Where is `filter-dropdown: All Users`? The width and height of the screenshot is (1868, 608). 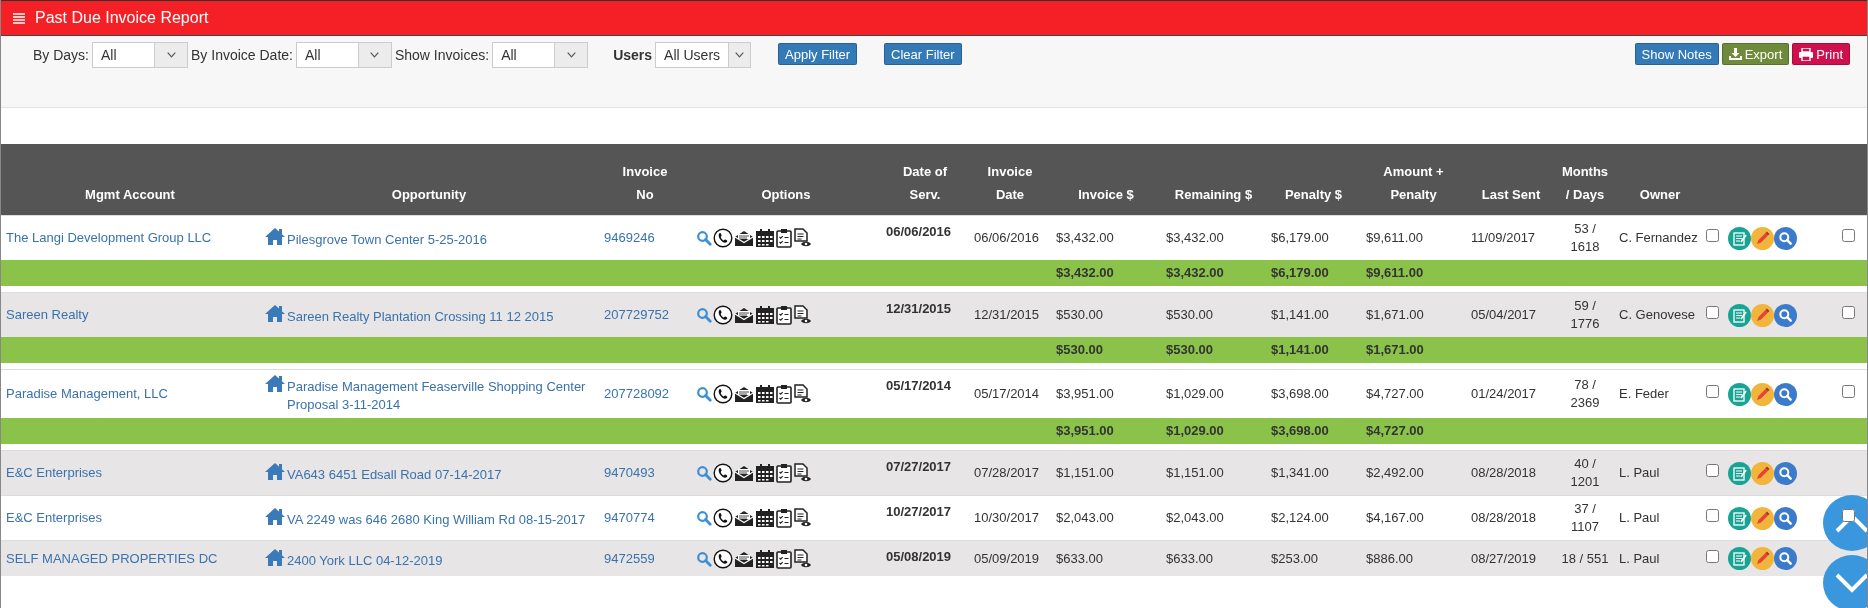
filter-dropdown: All Users is located at coordinates (703, 55).